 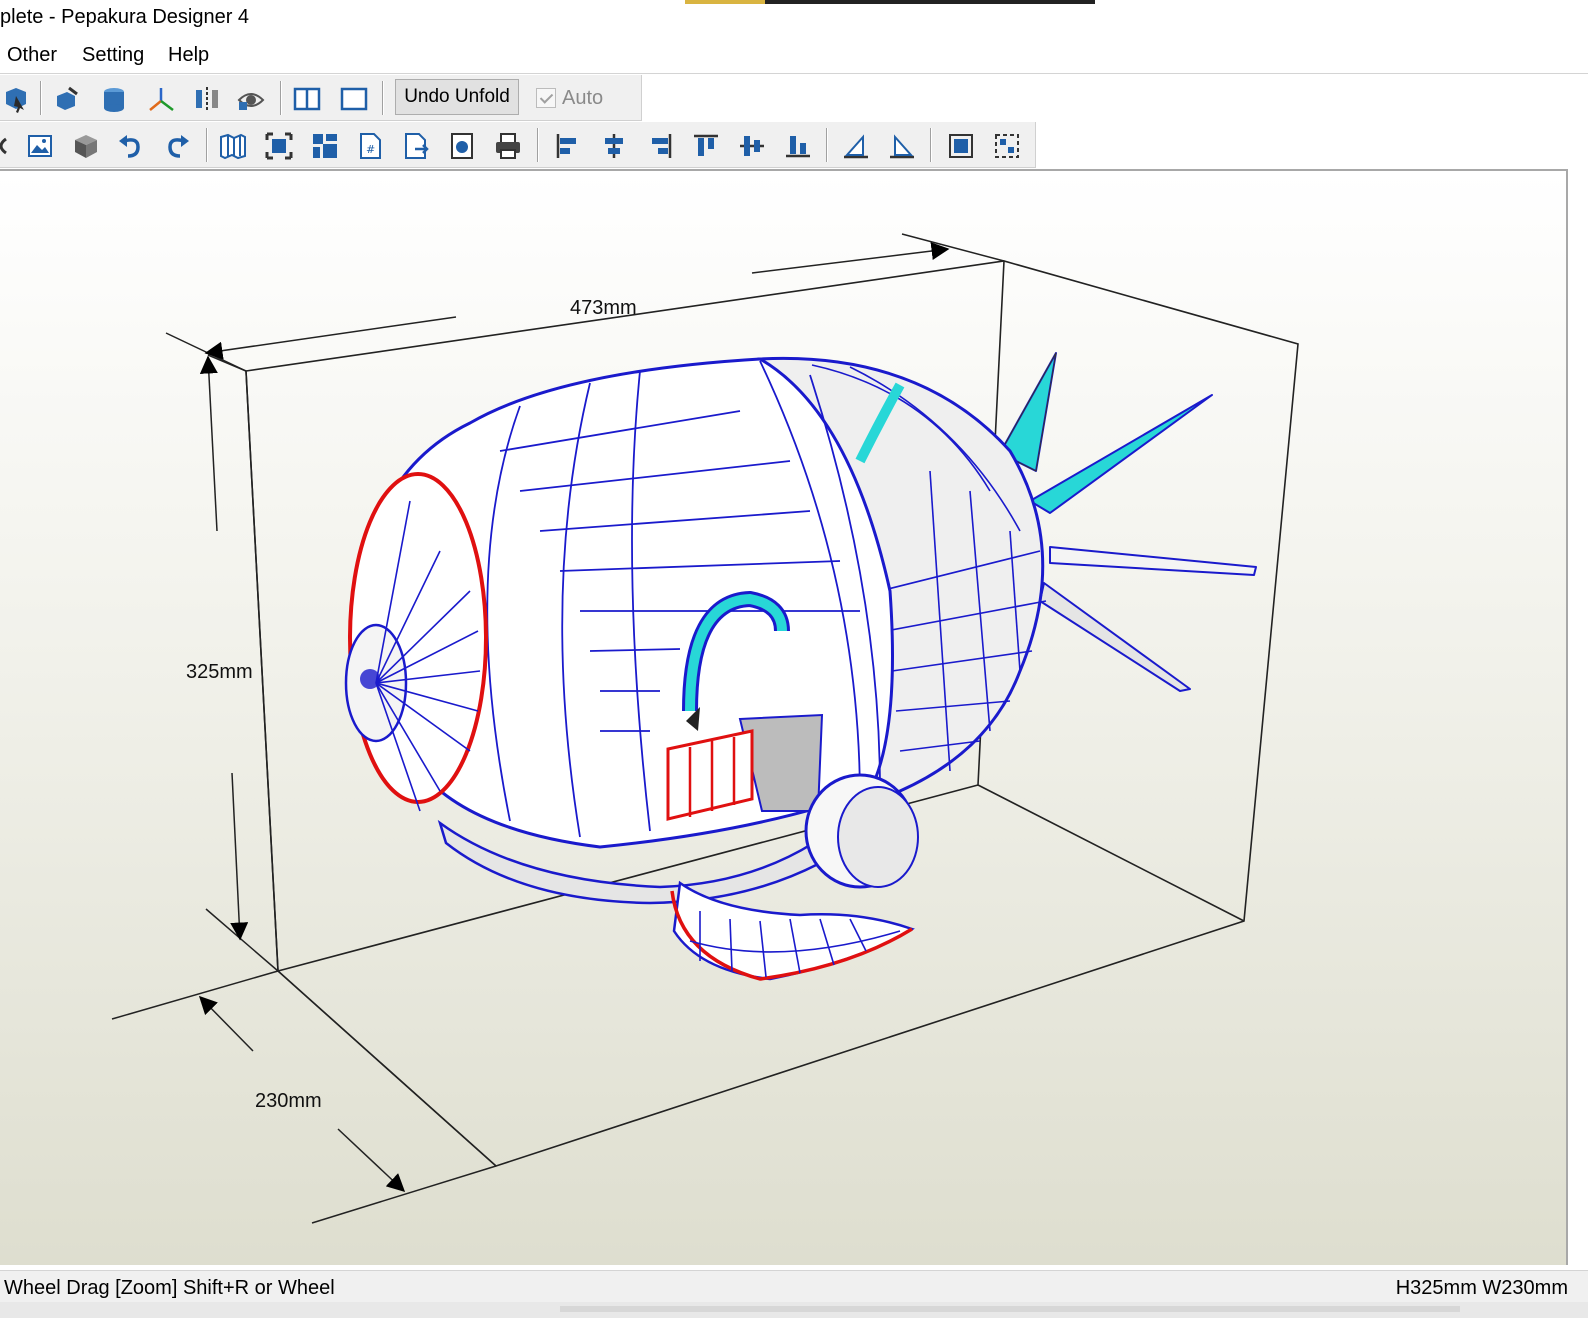 I want to click on align-bottom-icon, so click(x=798, y=146).